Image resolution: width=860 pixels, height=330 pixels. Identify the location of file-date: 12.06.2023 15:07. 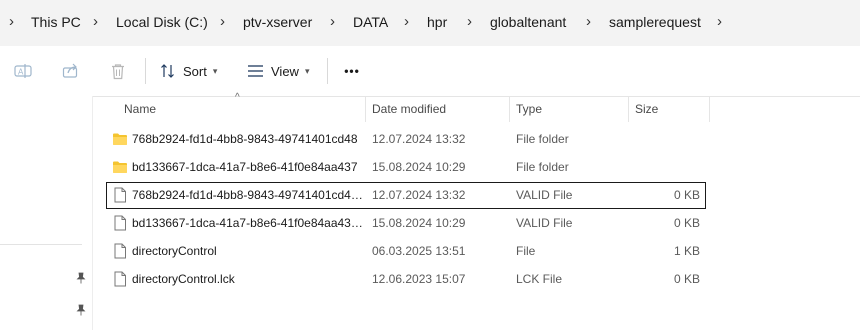
(419, 279).